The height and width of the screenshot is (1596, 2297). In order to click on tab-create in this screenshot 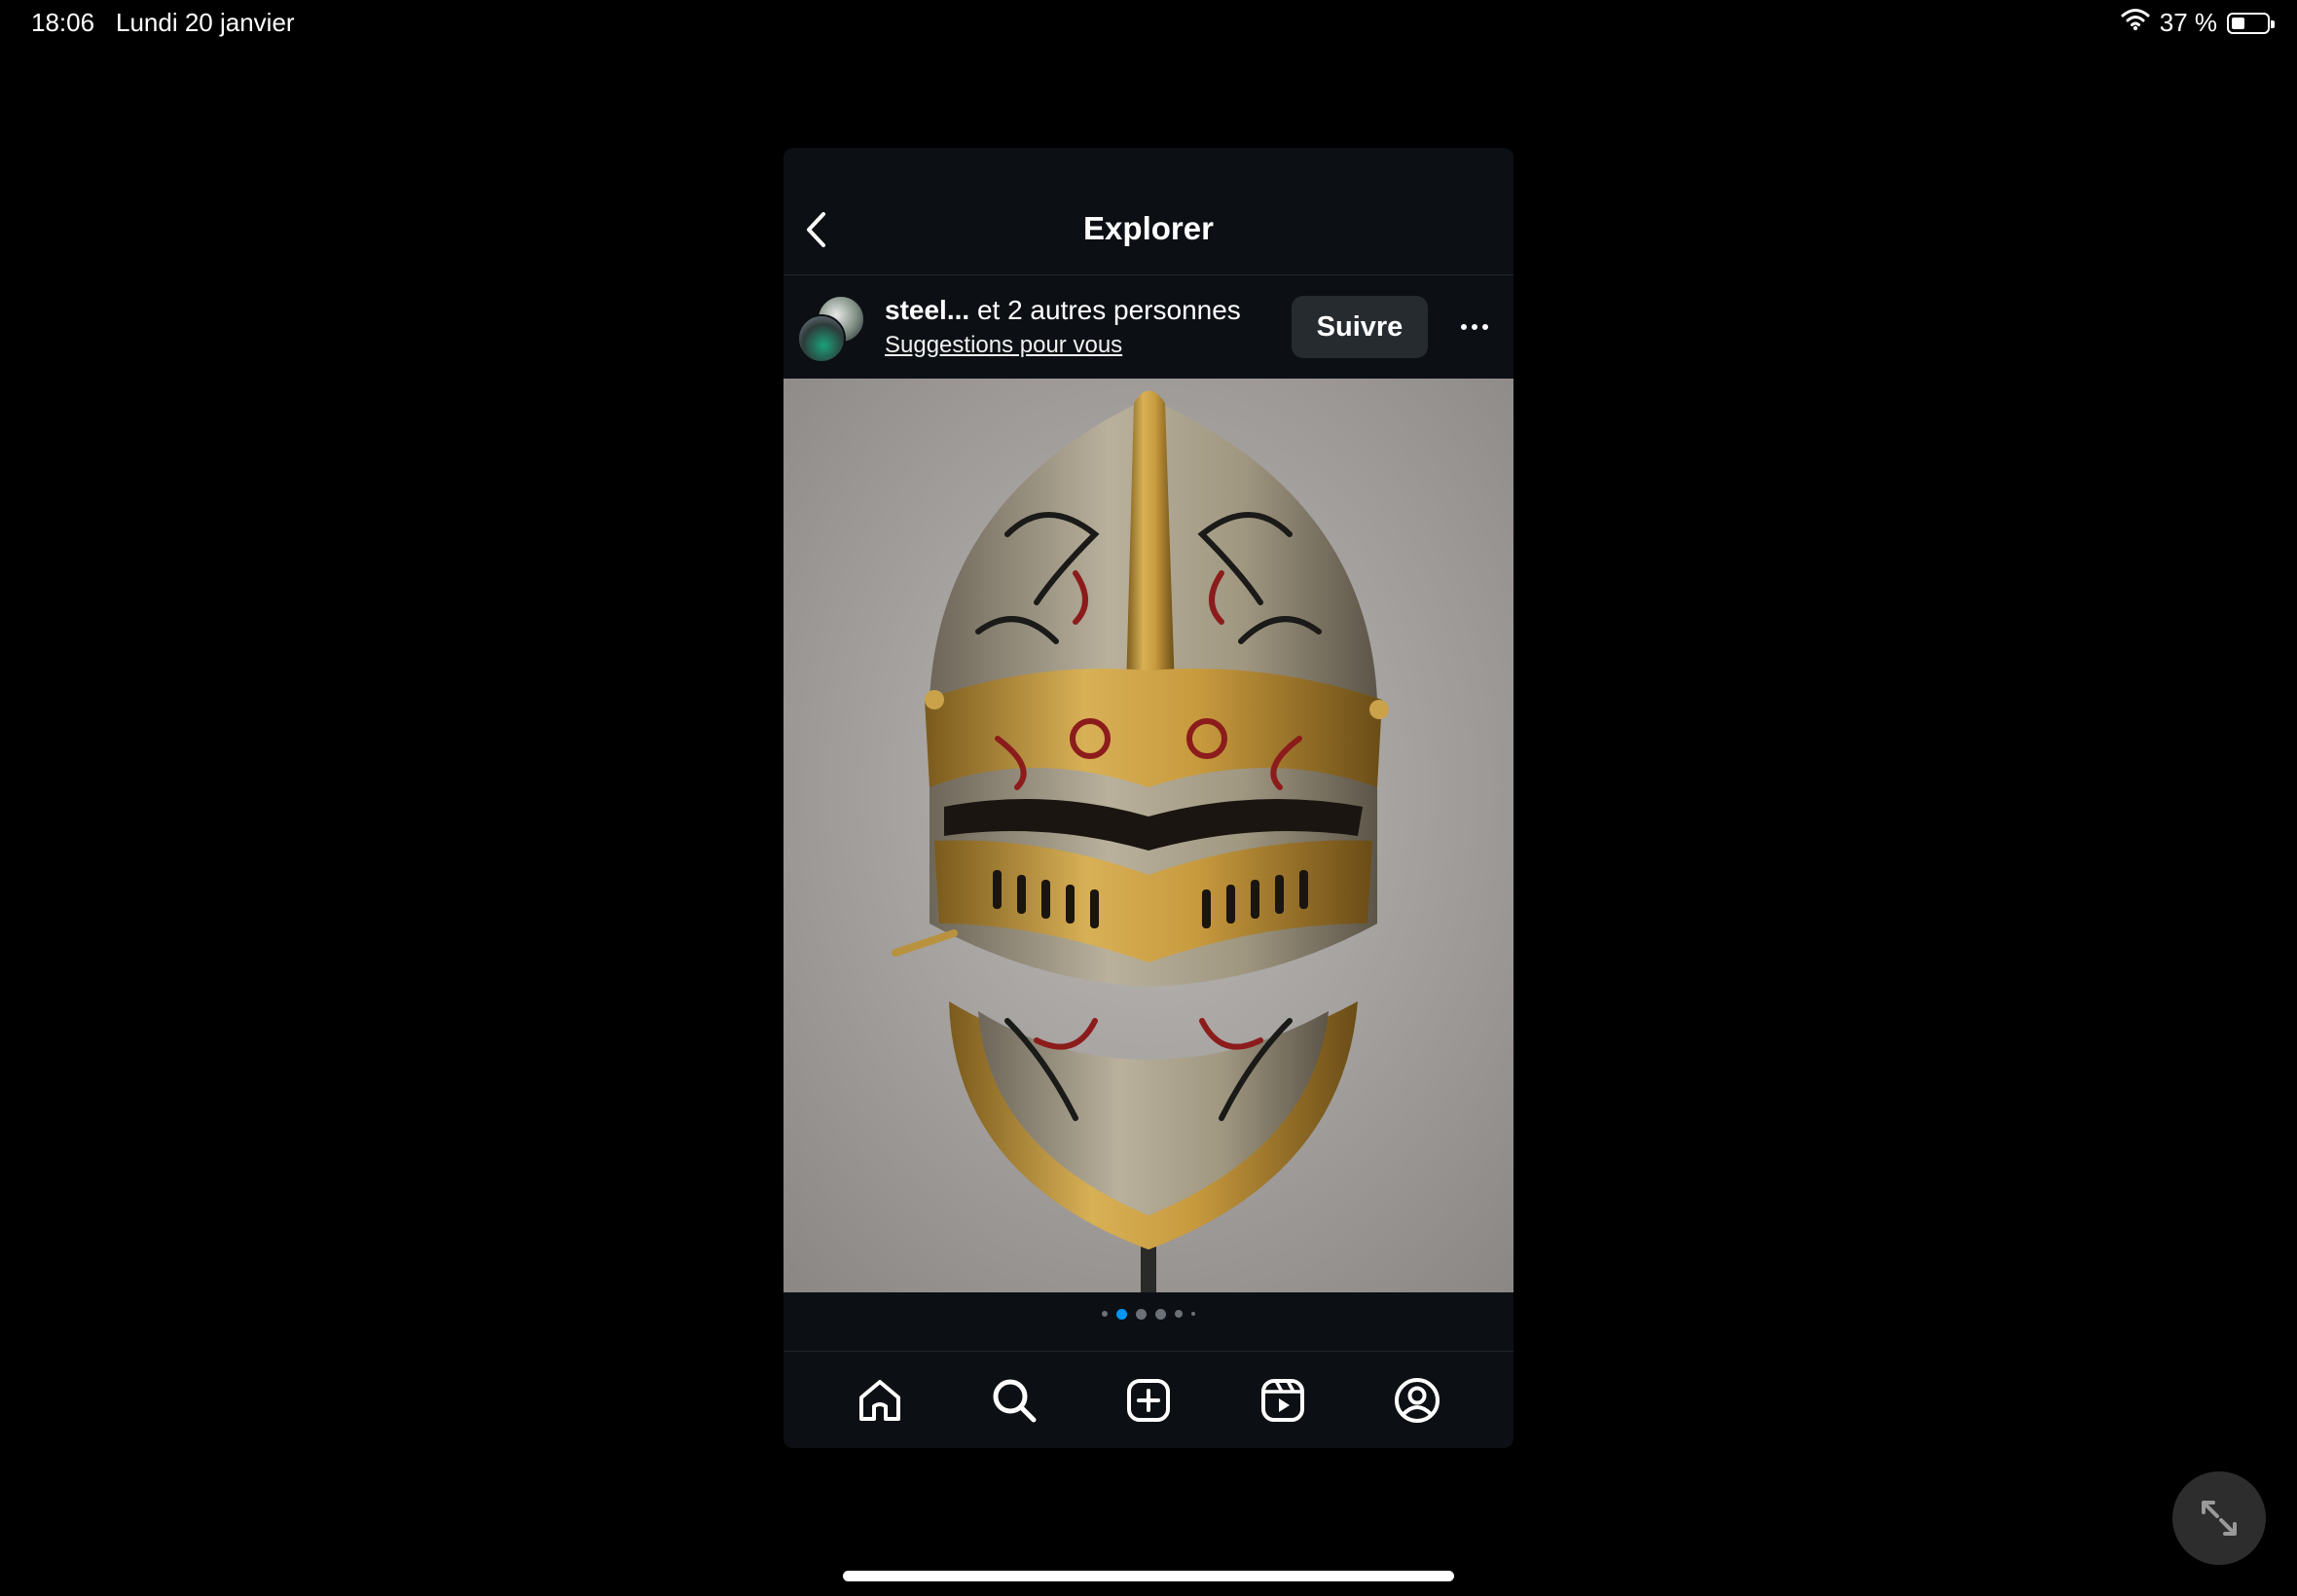, I will do `click(1148, 1400)`.